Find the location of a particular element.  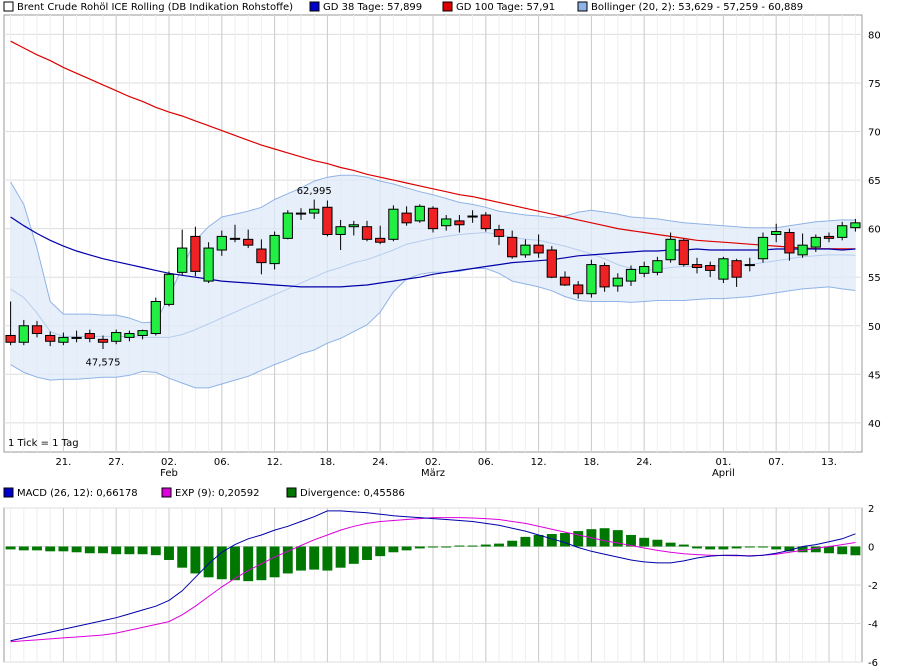

macd-legend-label-2: Divergence: 0,45586 is located at coordinates (352, 493).